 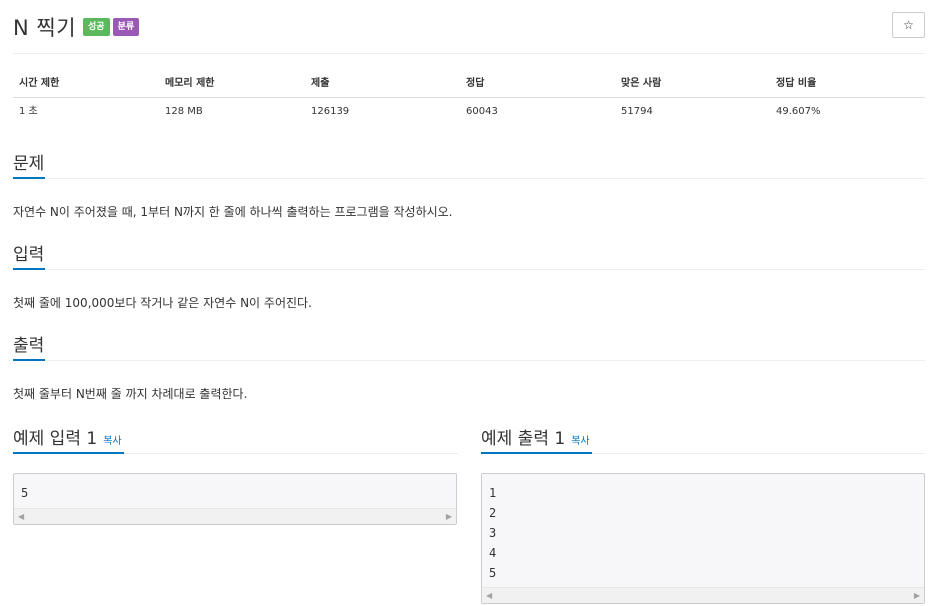 What do you see at coordinates (112, 439) in the screenshot?
I see `sample-input-copy-button: 복사` at bounding box center [112, 439].